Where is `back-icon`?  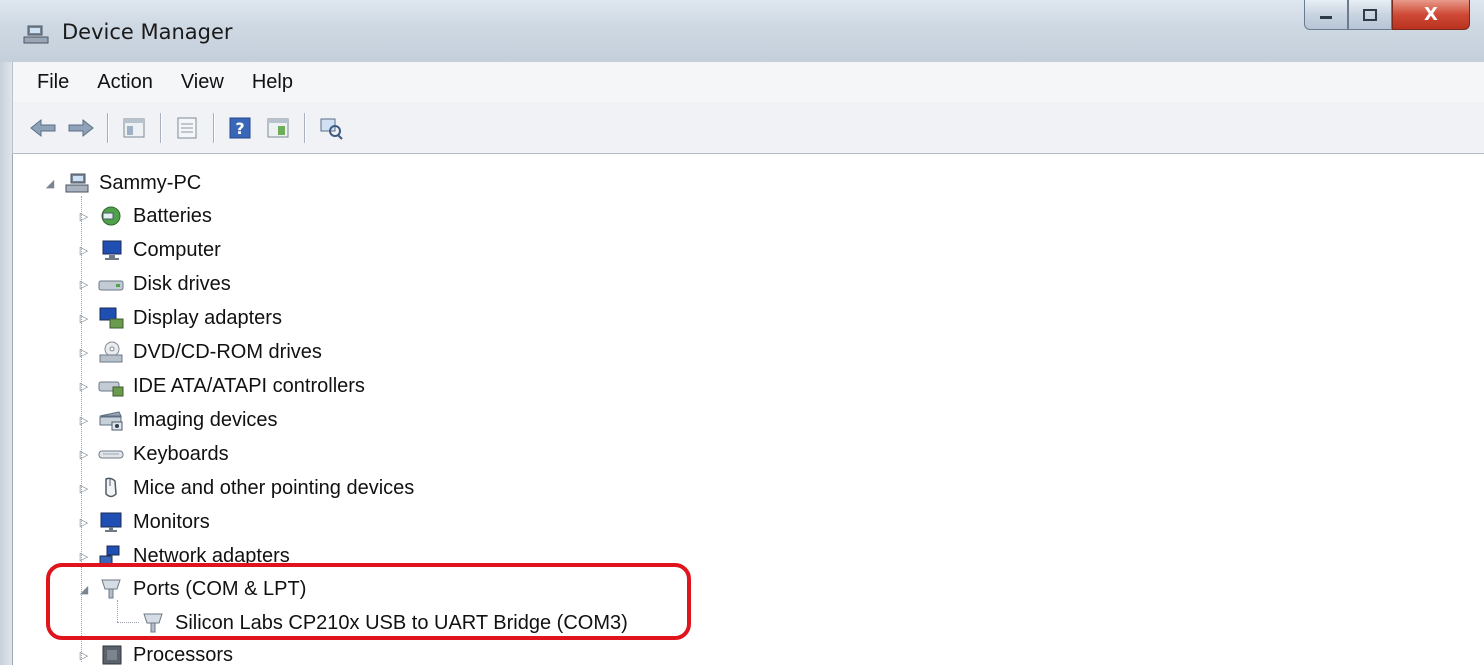 back-icon is located at coordinates (43, 128).